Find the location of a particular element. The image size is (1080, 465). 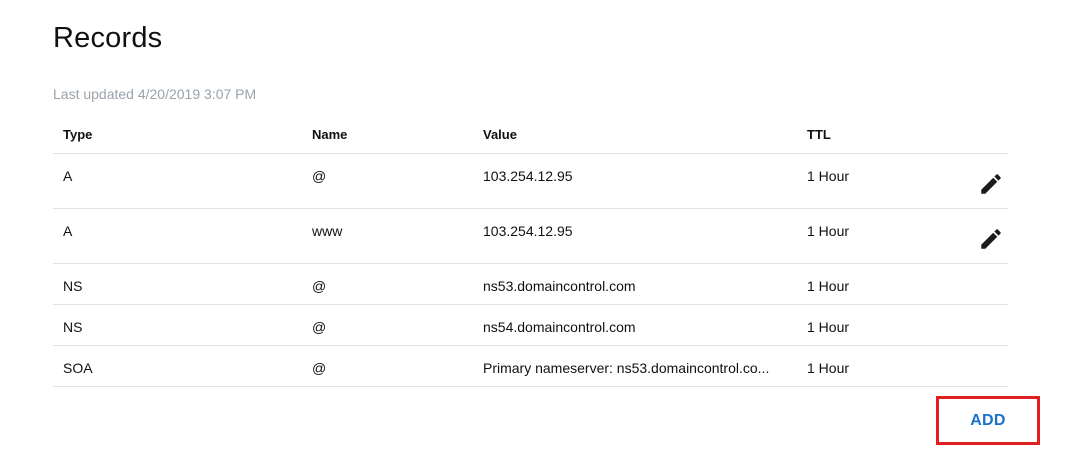

record-value: ns53.domaincontrol.com is located at coordinates (559, 286).